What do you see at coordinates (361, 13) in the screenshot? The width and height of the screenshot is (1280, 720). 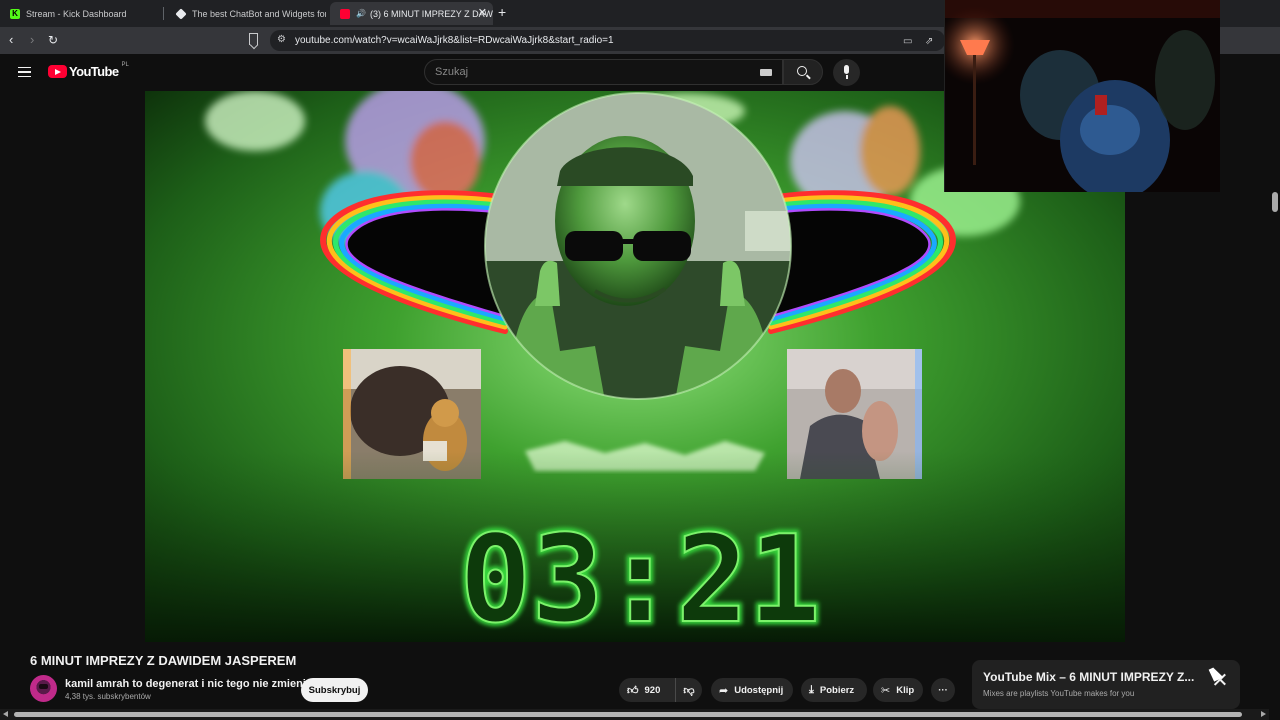 I see `speaker-icon: 🔊` at bounding box center [361, 13].